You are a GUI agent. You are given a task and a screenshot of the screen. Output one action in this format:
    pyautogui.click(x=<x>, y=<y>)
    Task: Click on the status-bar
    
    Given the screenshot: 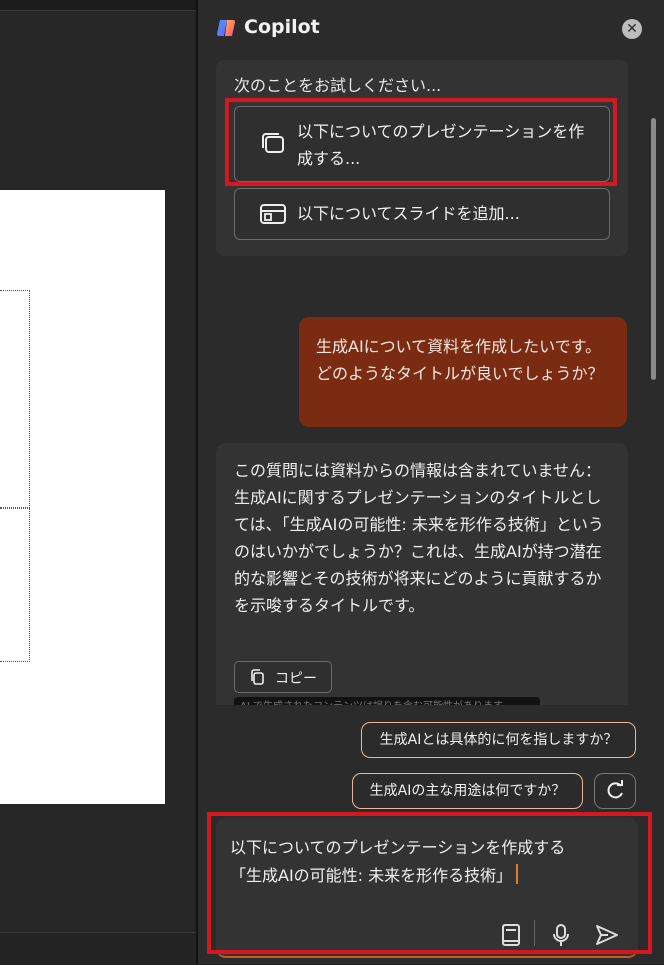 What is the action you would take?
    pyautogui.click(x=98, y=948)
    